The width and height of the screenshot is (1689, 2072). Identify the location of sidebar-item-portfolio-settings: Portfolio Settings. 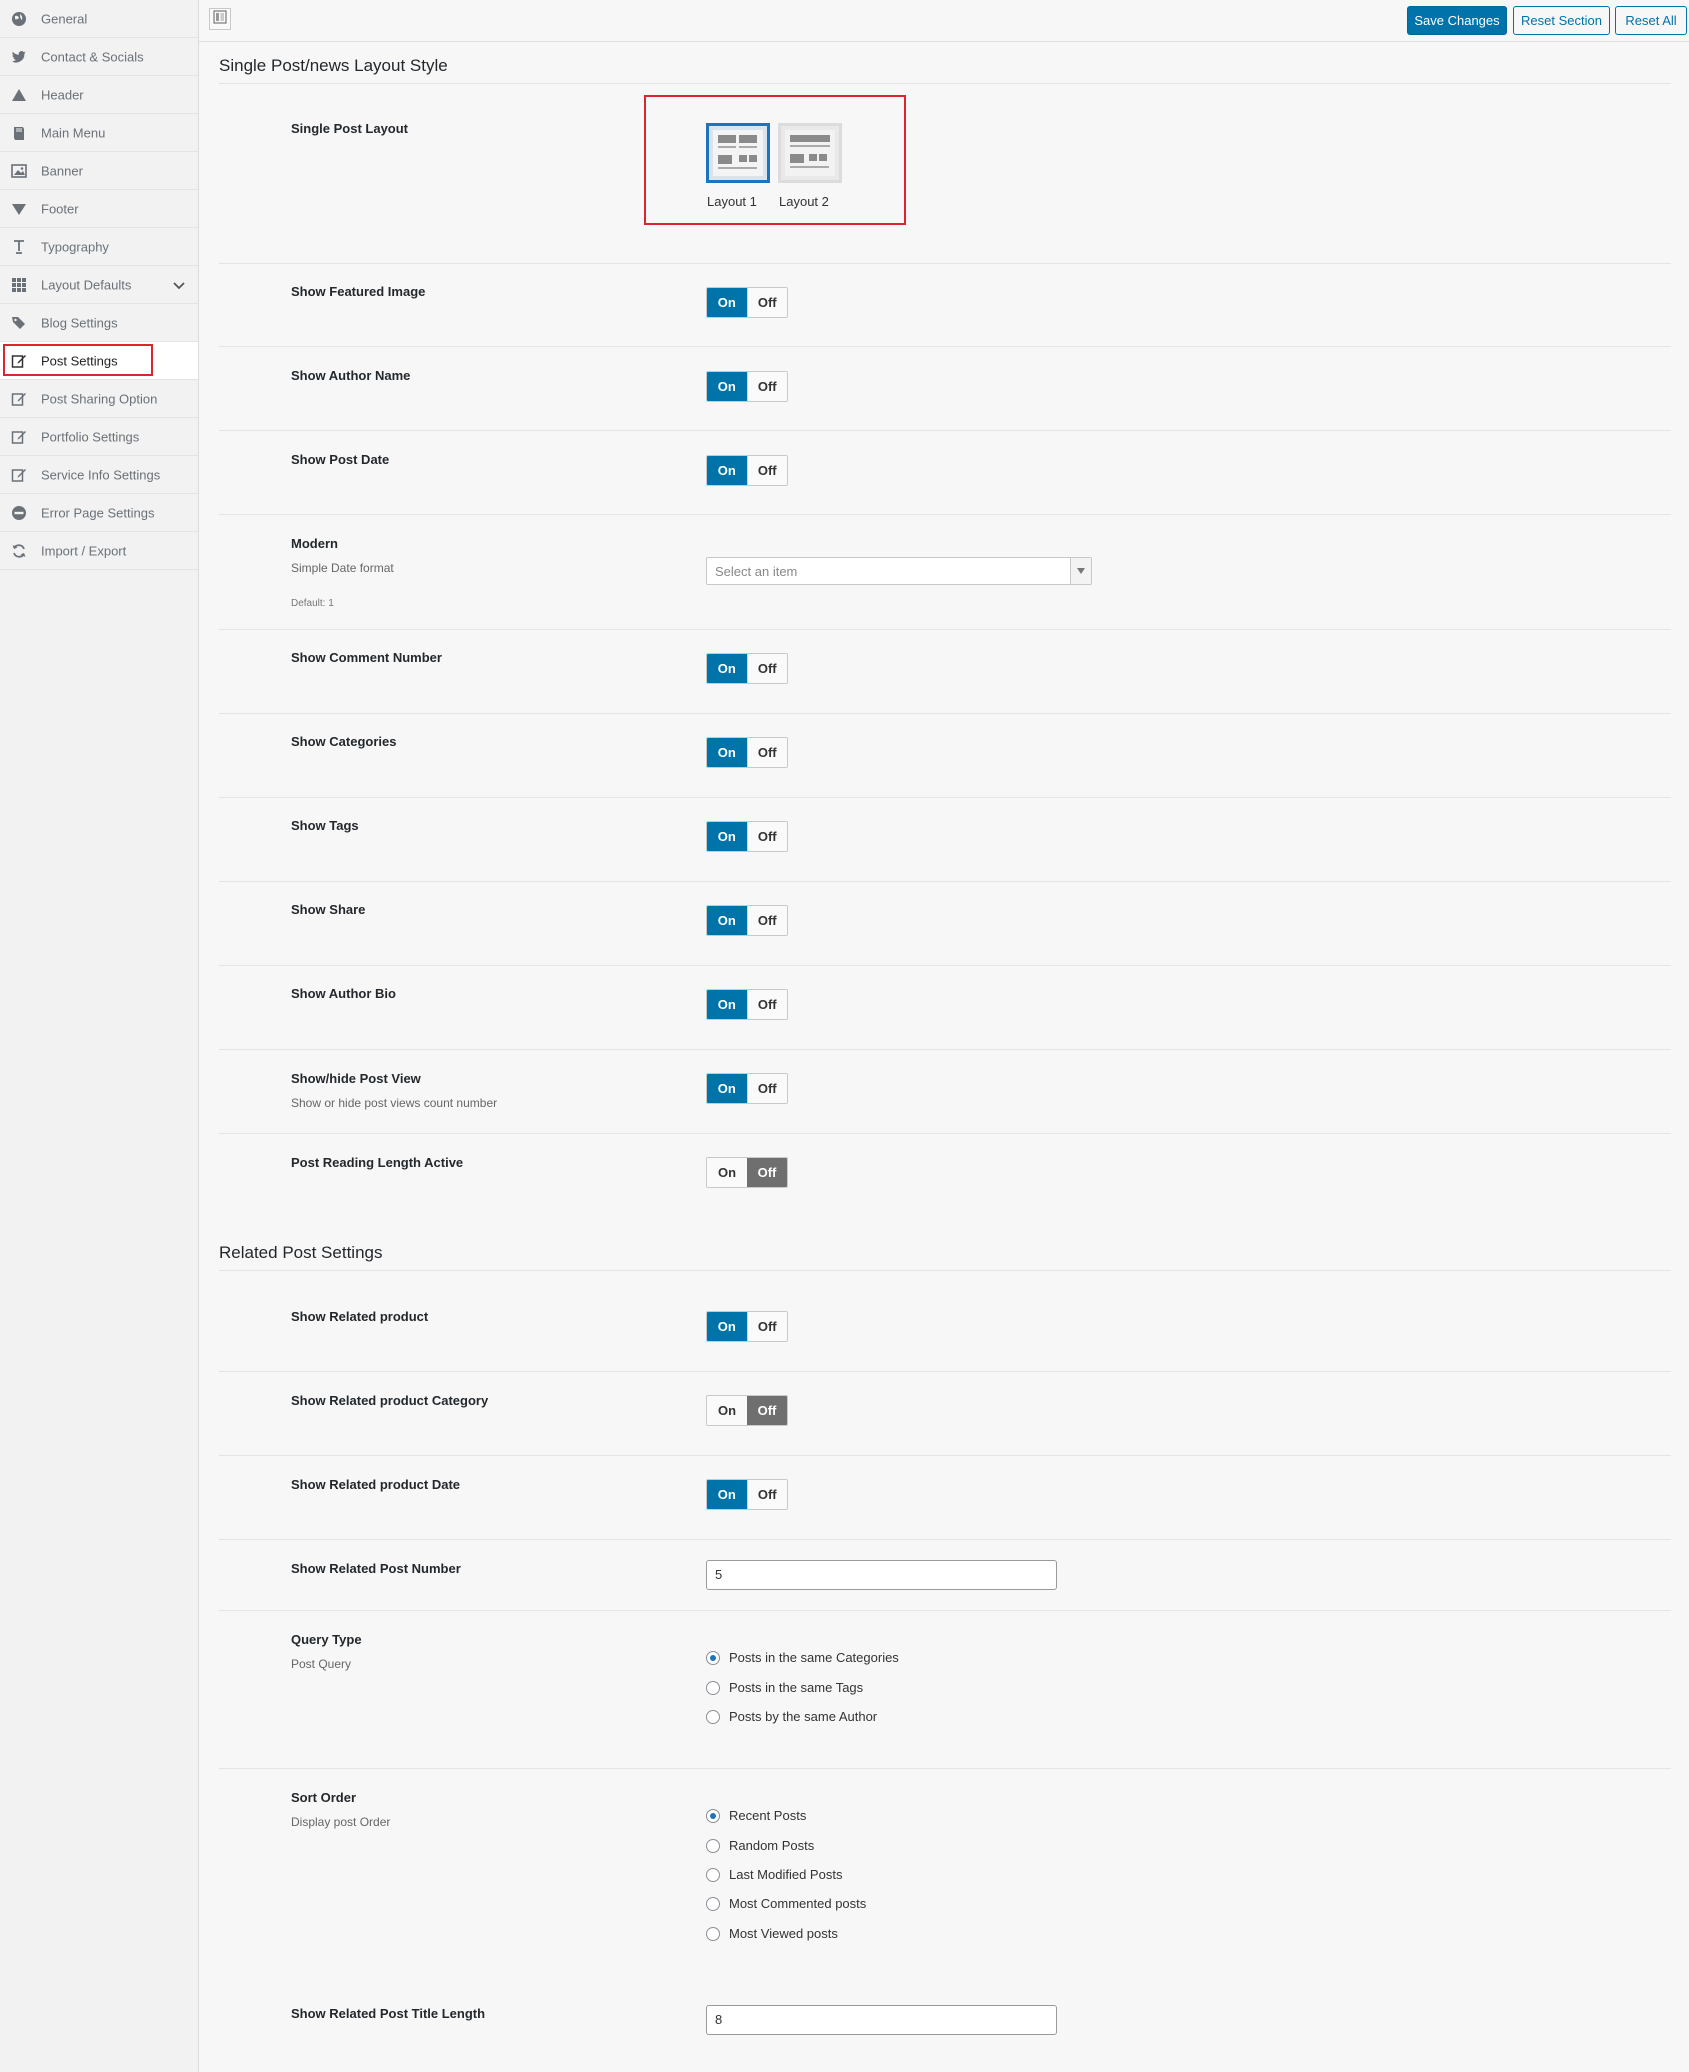
(99, 437).